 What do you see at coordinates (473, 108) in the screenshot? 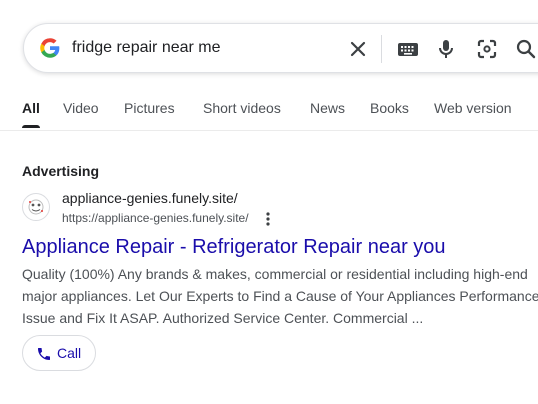
I see `tab-web-version: Web version` at bounding box center [473, 108].